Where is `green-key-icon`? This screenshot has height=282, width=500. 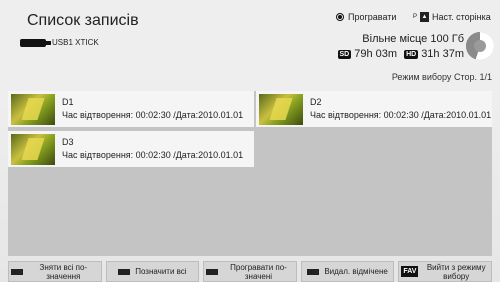
green-key-icon is located at coordinates (124, 271).